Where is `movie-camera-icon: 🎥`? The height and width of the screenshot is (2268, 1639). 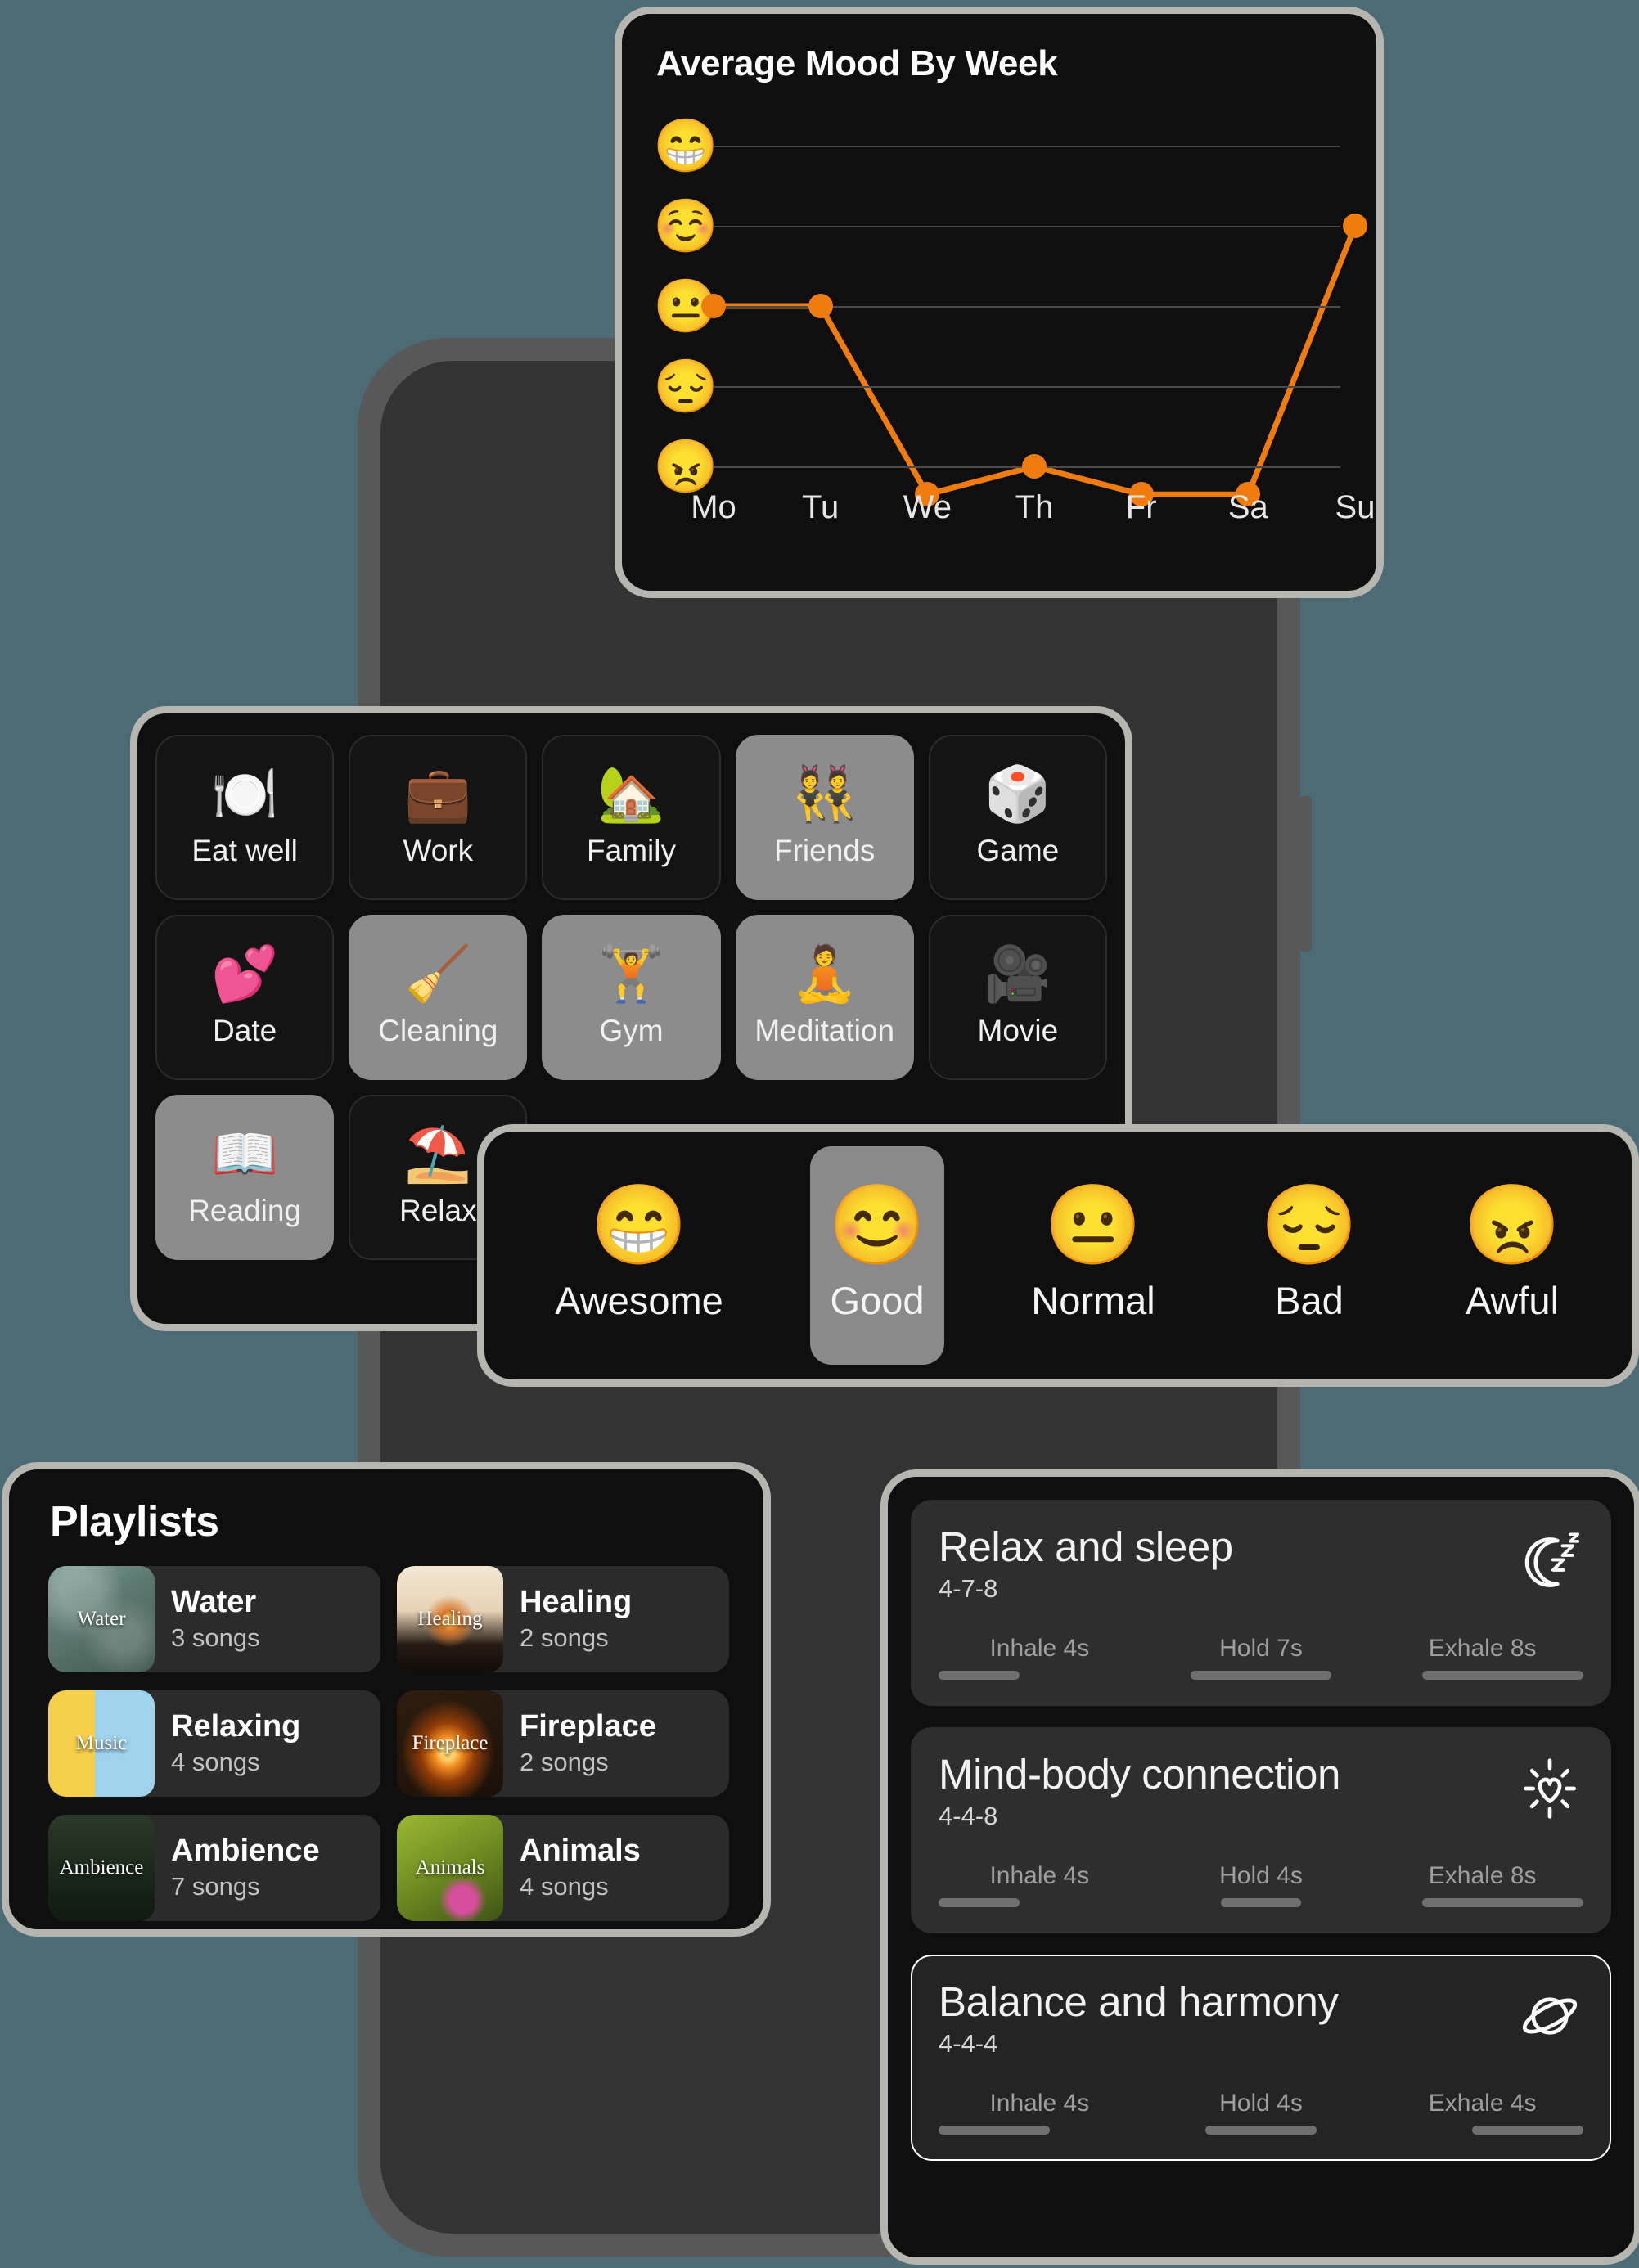 movie-camera-icon: 🎥 is located at coordinates (1017, 974).